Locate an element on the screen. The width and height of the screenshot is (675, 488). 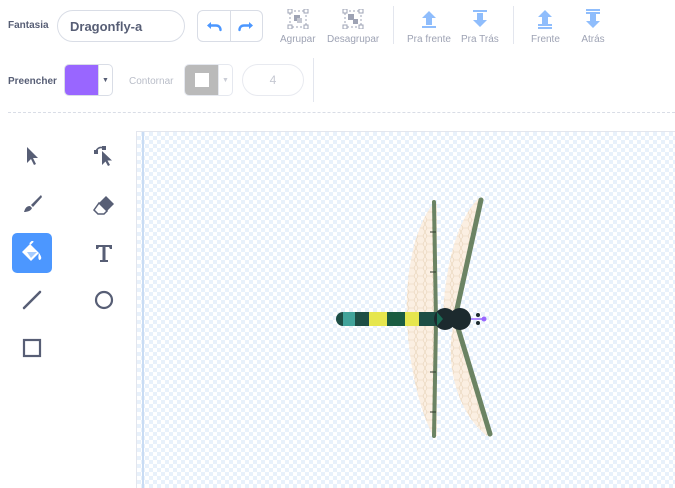
outline-width-input: 4 is located at coordinates (273, 80).